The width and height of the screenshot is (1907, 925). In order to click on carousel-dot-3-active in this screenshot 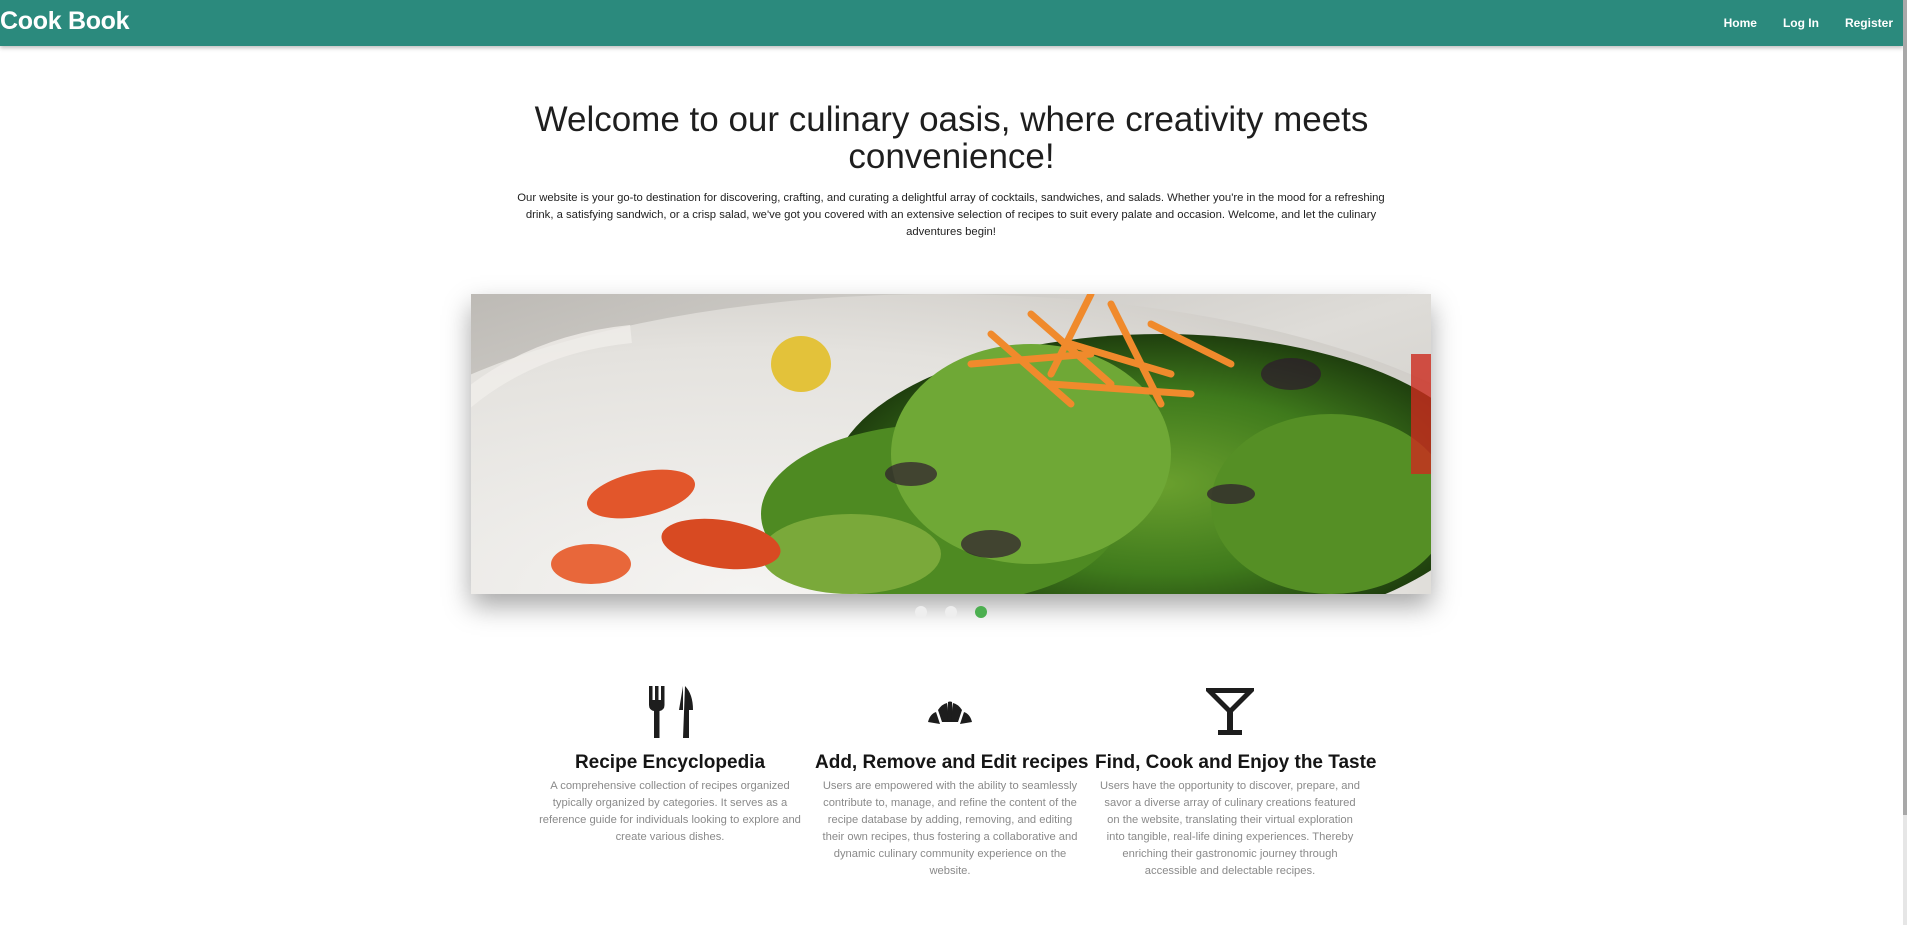, I will do `click(981, 612)`.